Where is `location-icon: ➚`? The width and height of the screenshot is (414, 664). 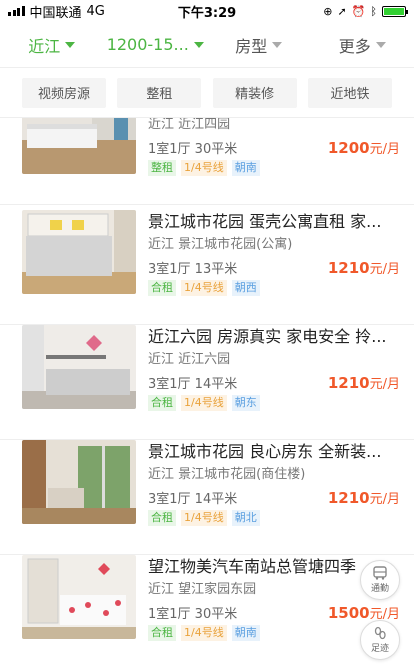
location-icon: ➚ is located at coordinates (342, 11).